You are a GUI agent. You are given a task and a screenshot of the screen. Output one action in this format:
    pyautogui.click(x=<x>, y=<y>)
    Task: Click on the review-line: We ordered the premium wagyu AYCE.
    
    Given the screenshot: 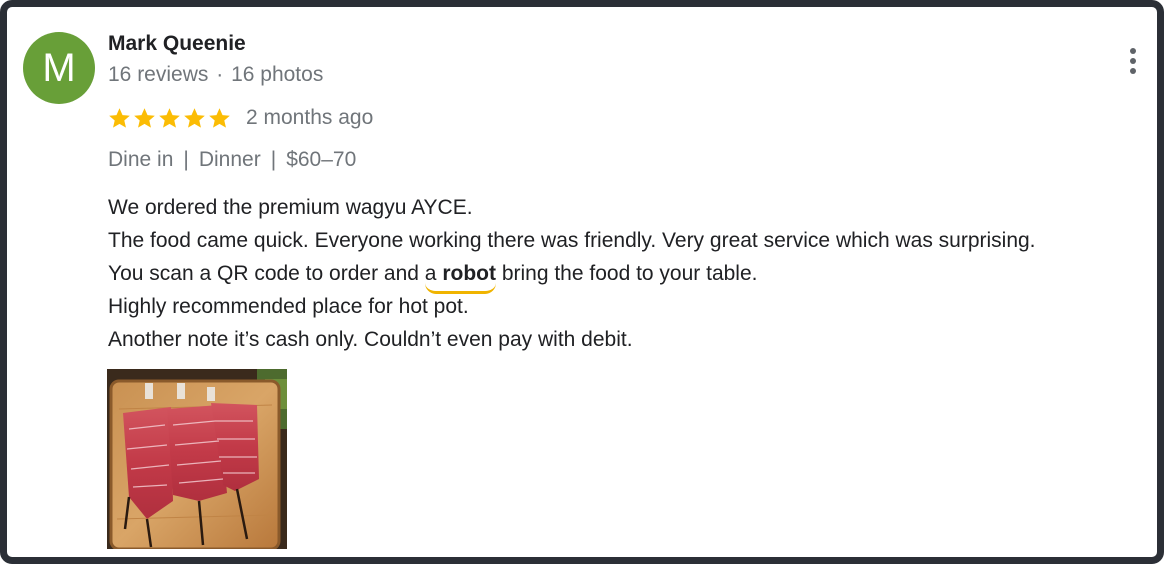 What is the action you would take?
    pyautogui.click(x=290, y=207)
    